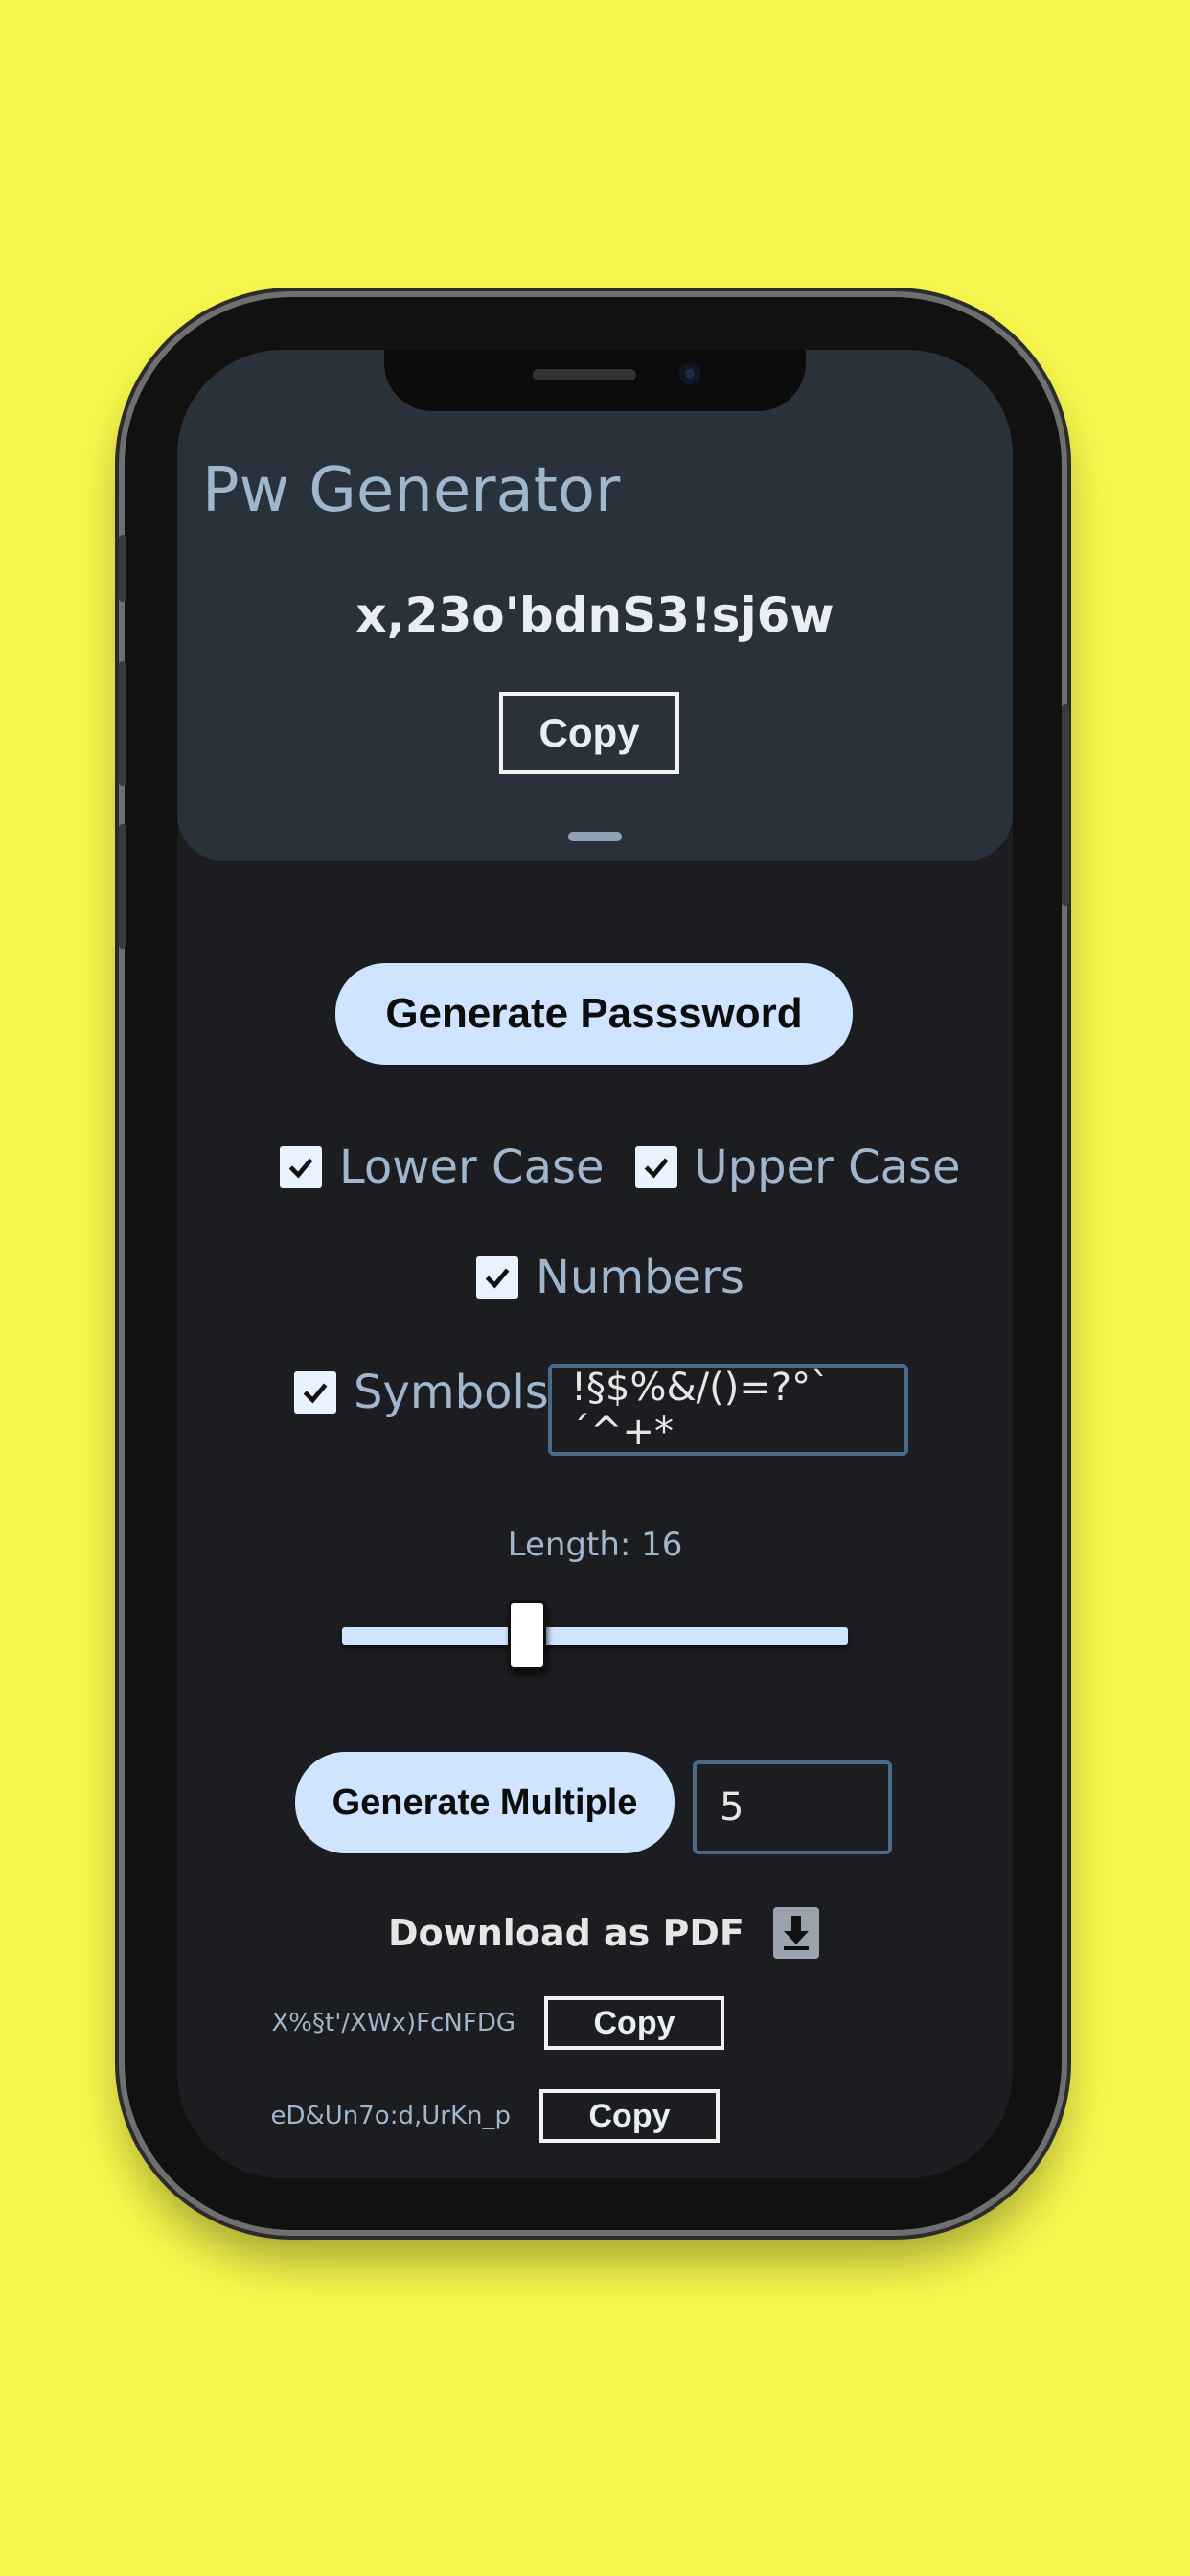 The height and width of the screenshot is (2576, 1190). Describe the element at coordinates (452, 1392) in the screenshot. I see `symbols-label: Symbols` at that location.